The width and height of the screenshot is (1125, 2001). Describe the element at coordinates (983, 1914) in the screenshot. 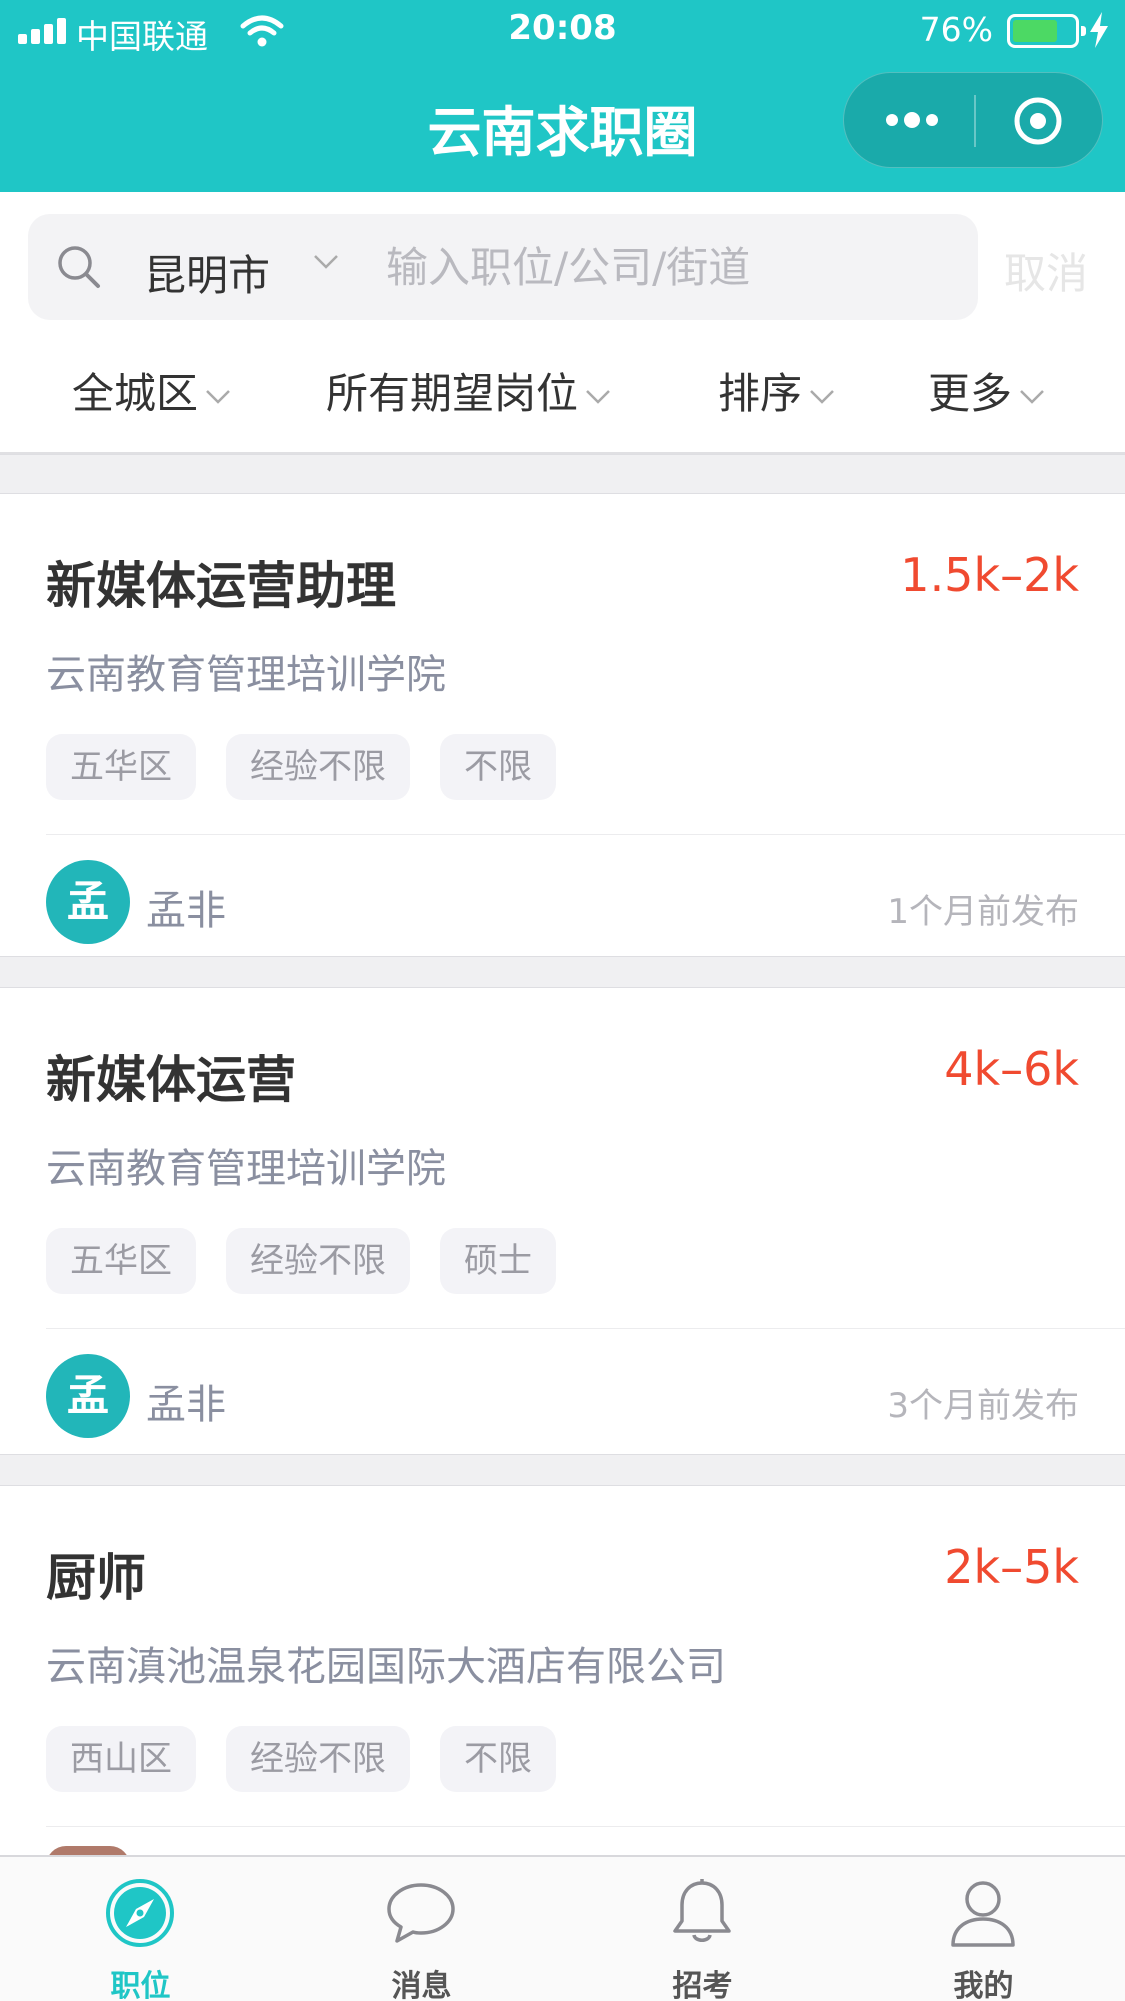

I see `user-icon` at that location.